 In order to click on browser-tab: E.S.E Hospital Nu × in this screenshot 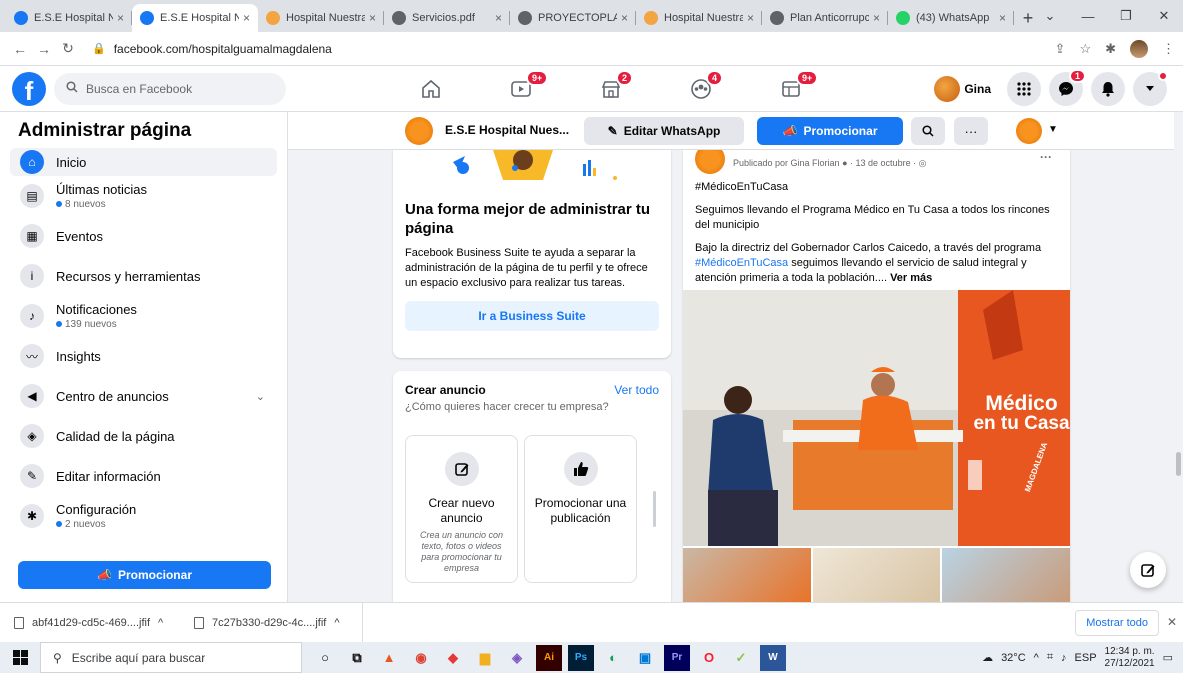, I will do `click(195, 18)`.